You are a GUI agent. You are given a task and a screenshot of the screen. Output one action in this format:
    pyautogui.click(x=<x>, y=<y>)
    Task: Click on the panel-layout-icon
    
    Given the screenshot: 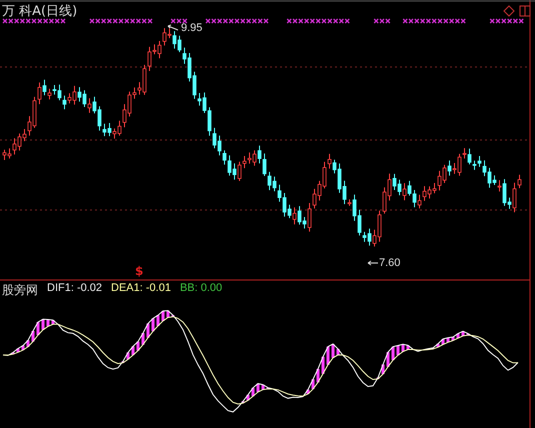 What is the action you would take?
    pyautogui.click(x=525, y=11)
    